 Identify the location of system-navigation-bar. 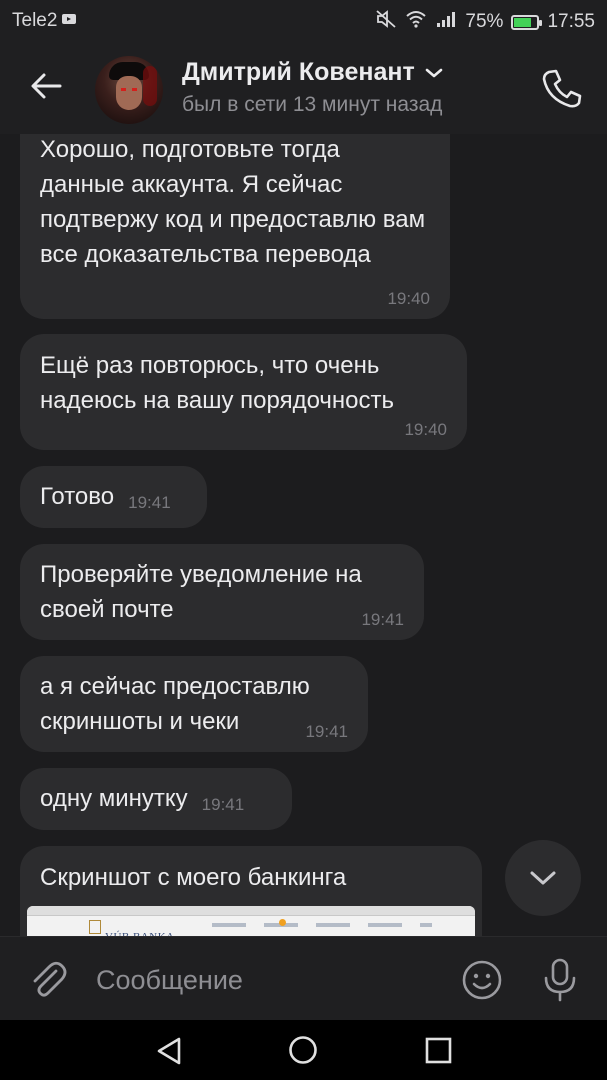
(303, 1050).